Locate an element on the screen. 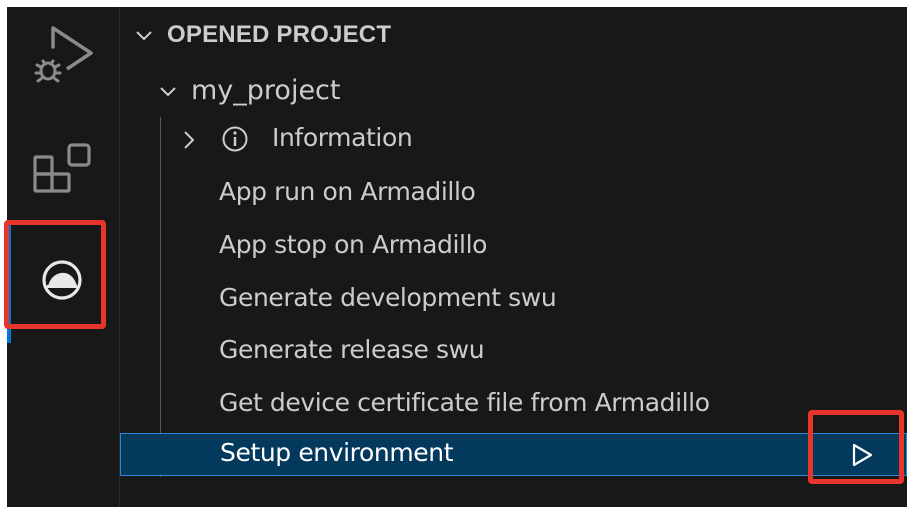 The image size is (907, 507). opened-project-section-header: OPENED PROJECT is located at coordinates (513, 37).